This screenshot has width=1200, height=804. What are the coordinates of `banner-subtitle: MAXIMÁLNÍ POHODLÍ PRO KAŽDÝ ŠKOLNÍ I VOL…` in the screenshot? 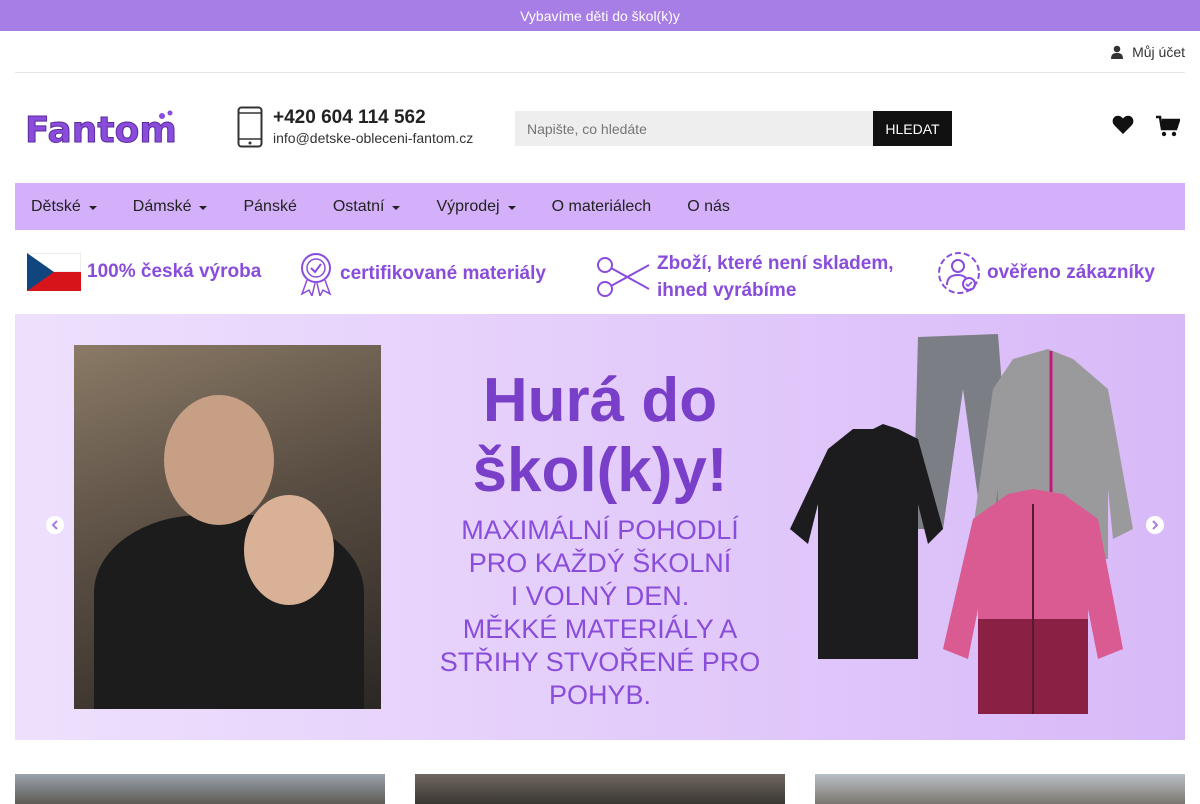 It's located at (600, 613).